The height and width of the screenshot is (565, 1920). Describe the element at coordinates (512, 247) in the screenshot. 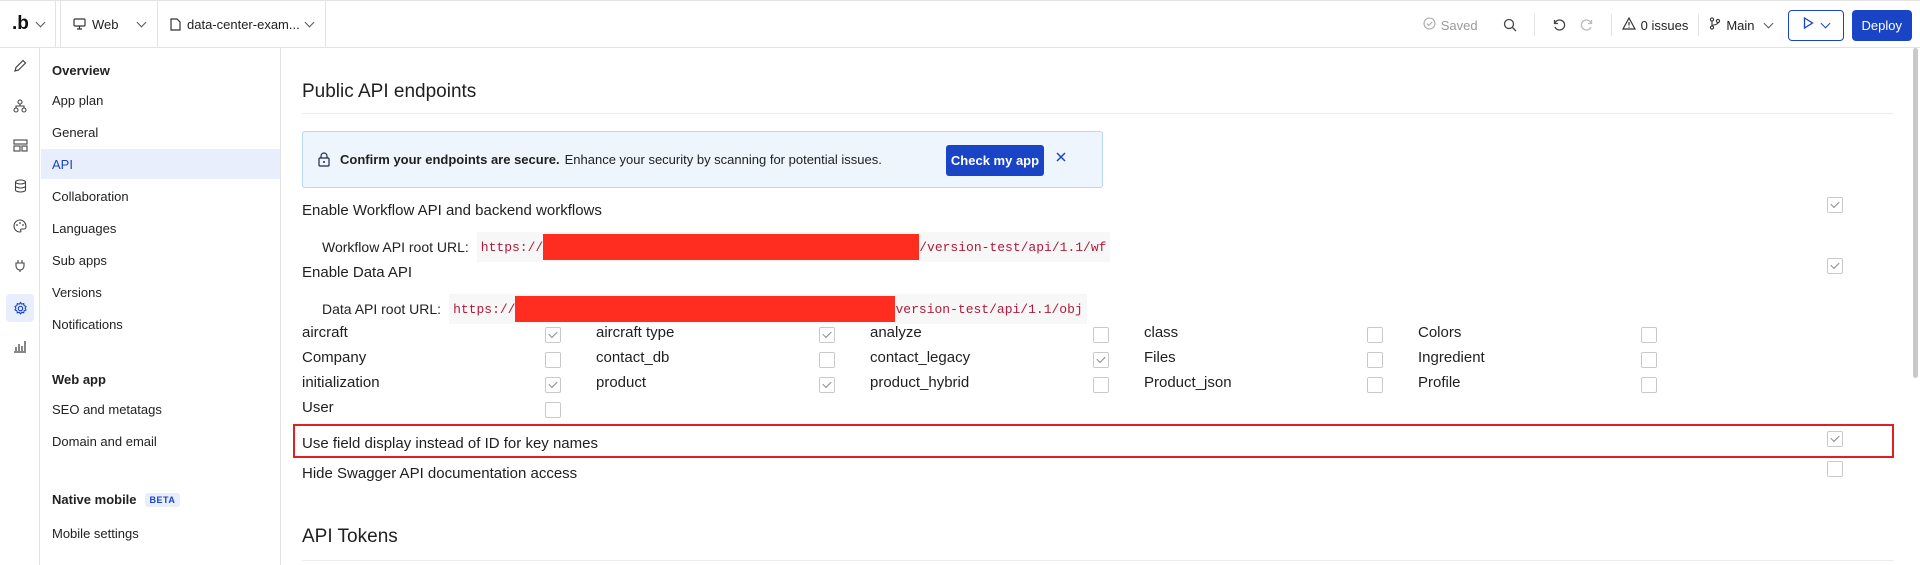

I see `workflow-url-prefix: https://` at that location.